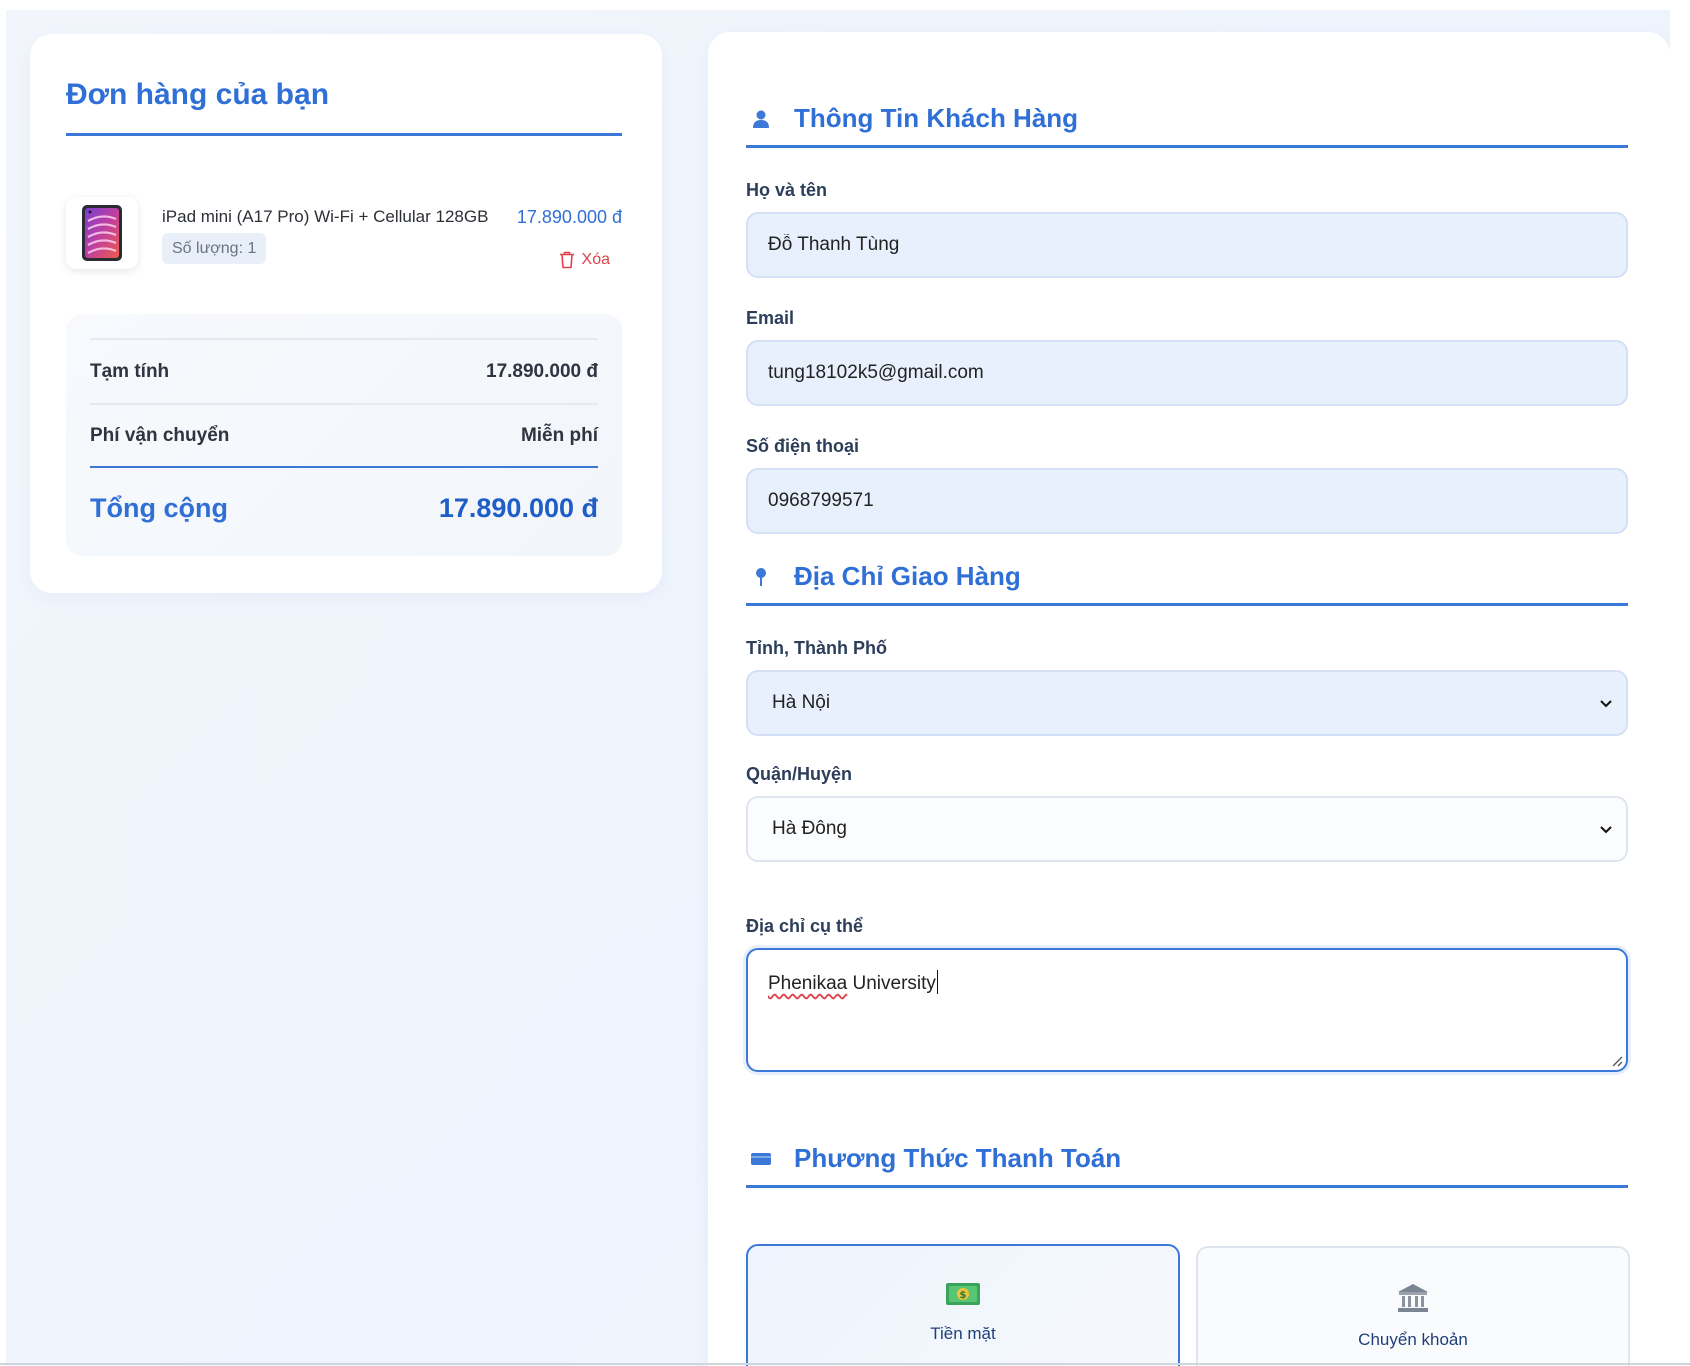  I want to click on address-text: University, so click(891, 983).